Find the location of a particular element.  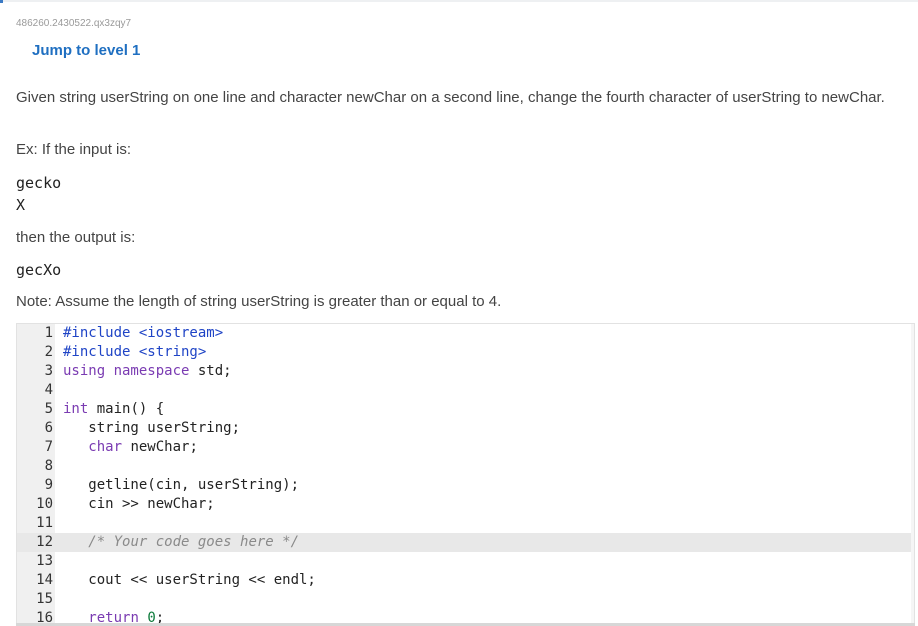

code-line: 14 cout << userString << endl; is located at coordinates (465, 580).